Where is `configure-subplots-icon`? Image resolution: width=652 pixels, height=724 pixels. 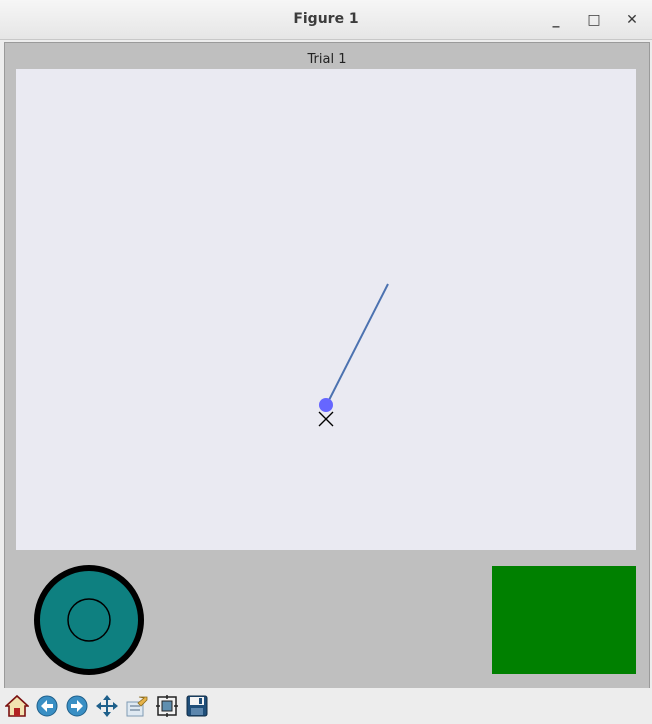 configure-subplots-icon is located at coordinates (167, 706).